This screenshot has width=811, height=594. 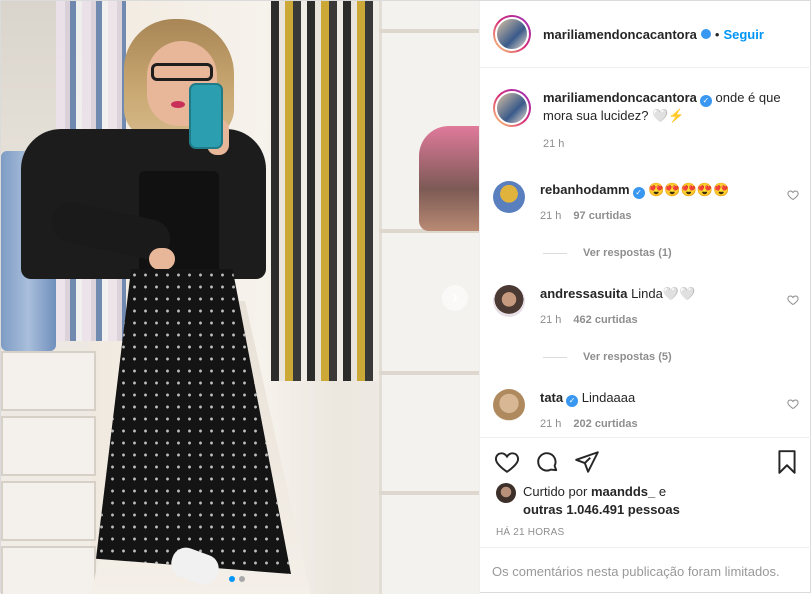 What do you see at coordinates (583, 293) in the screenshot?
I see `comment-username: andressasuita` at bounding box center [583, 293].